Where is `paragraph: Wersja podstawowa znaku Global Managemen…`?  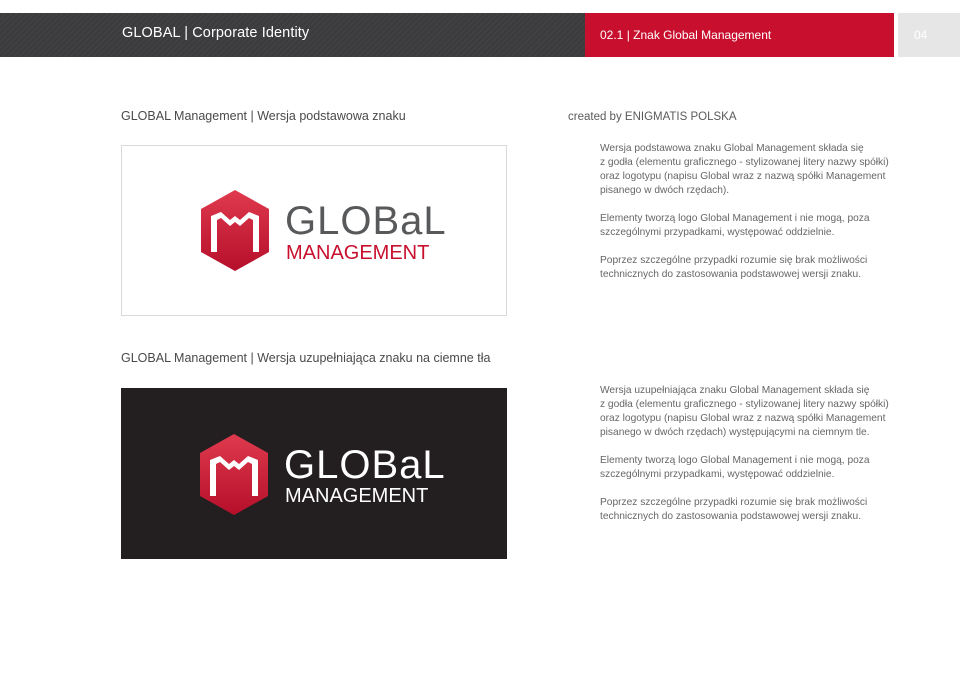
paragraph: Wersja podstawowa znaku Global Managemen… is located at coordinates (744, 169).